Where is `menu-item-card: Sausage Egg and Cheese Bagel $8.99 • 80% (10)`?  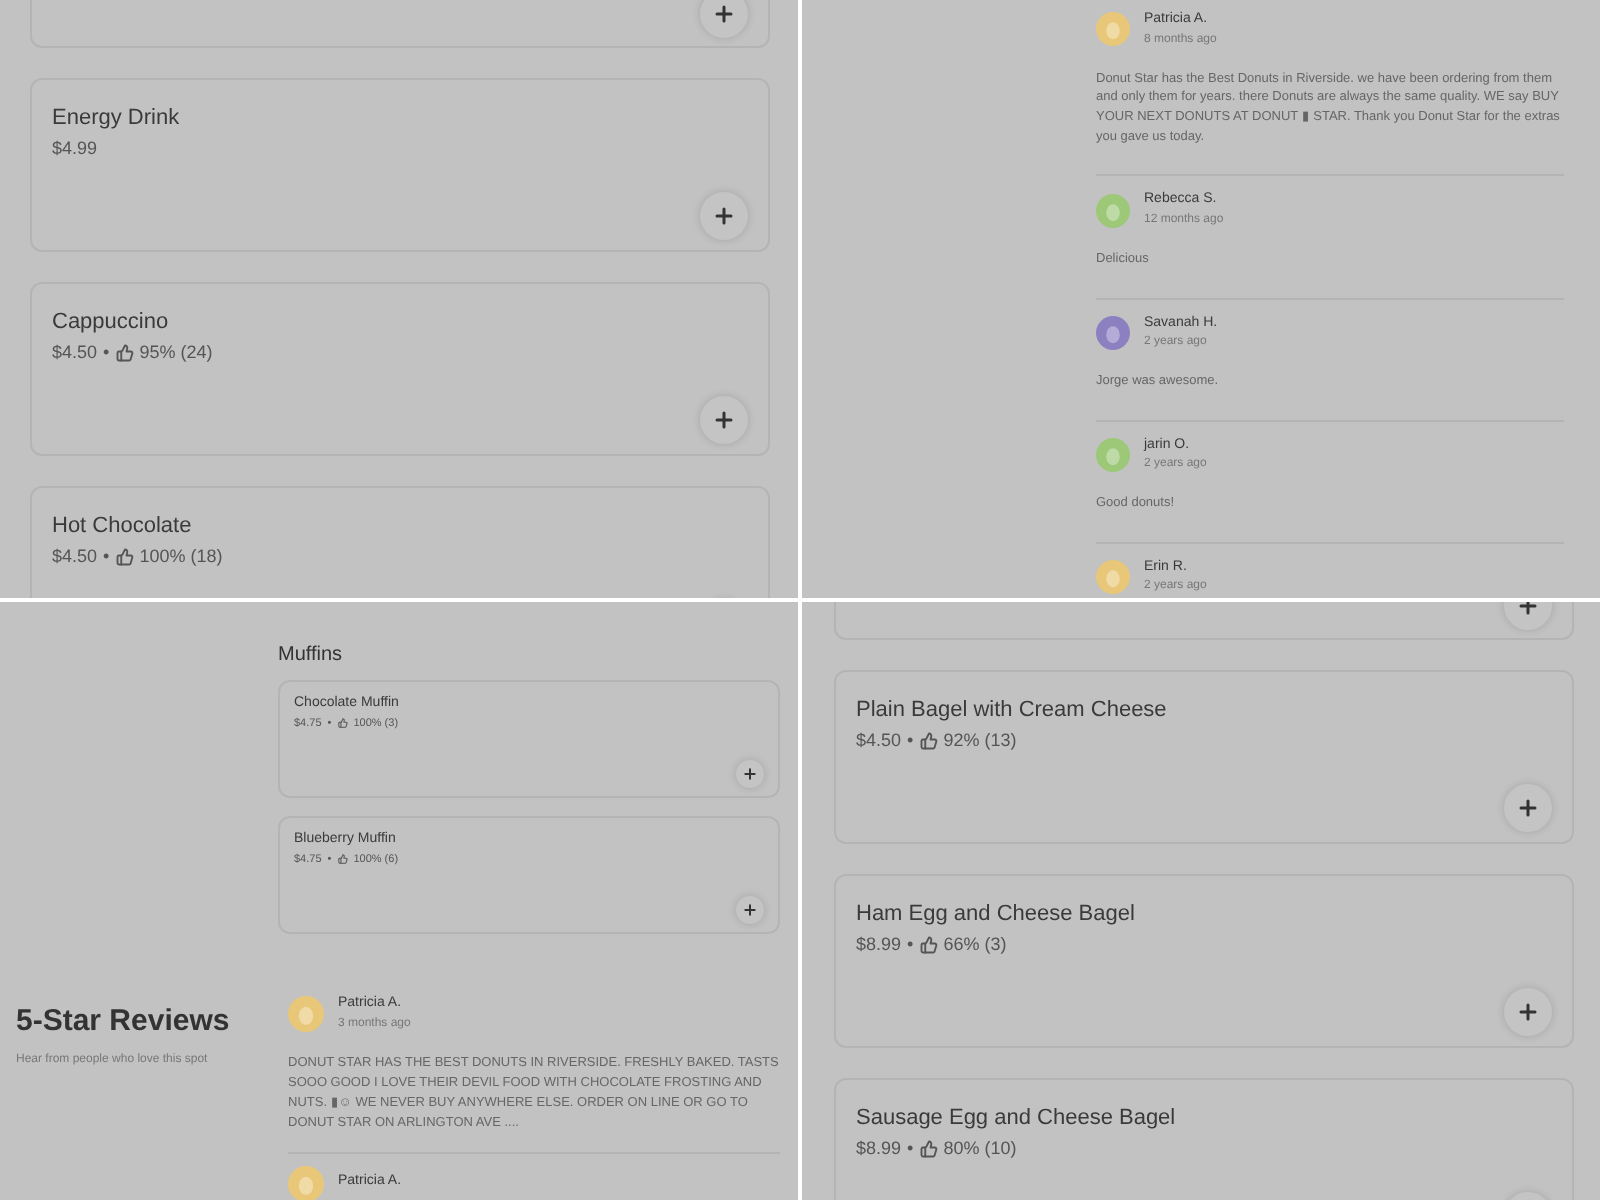 menu-item-card: Sausage Egg and Cheese Bagel $8.99 • 80% (10) is located at coordinates (1204, 1139).